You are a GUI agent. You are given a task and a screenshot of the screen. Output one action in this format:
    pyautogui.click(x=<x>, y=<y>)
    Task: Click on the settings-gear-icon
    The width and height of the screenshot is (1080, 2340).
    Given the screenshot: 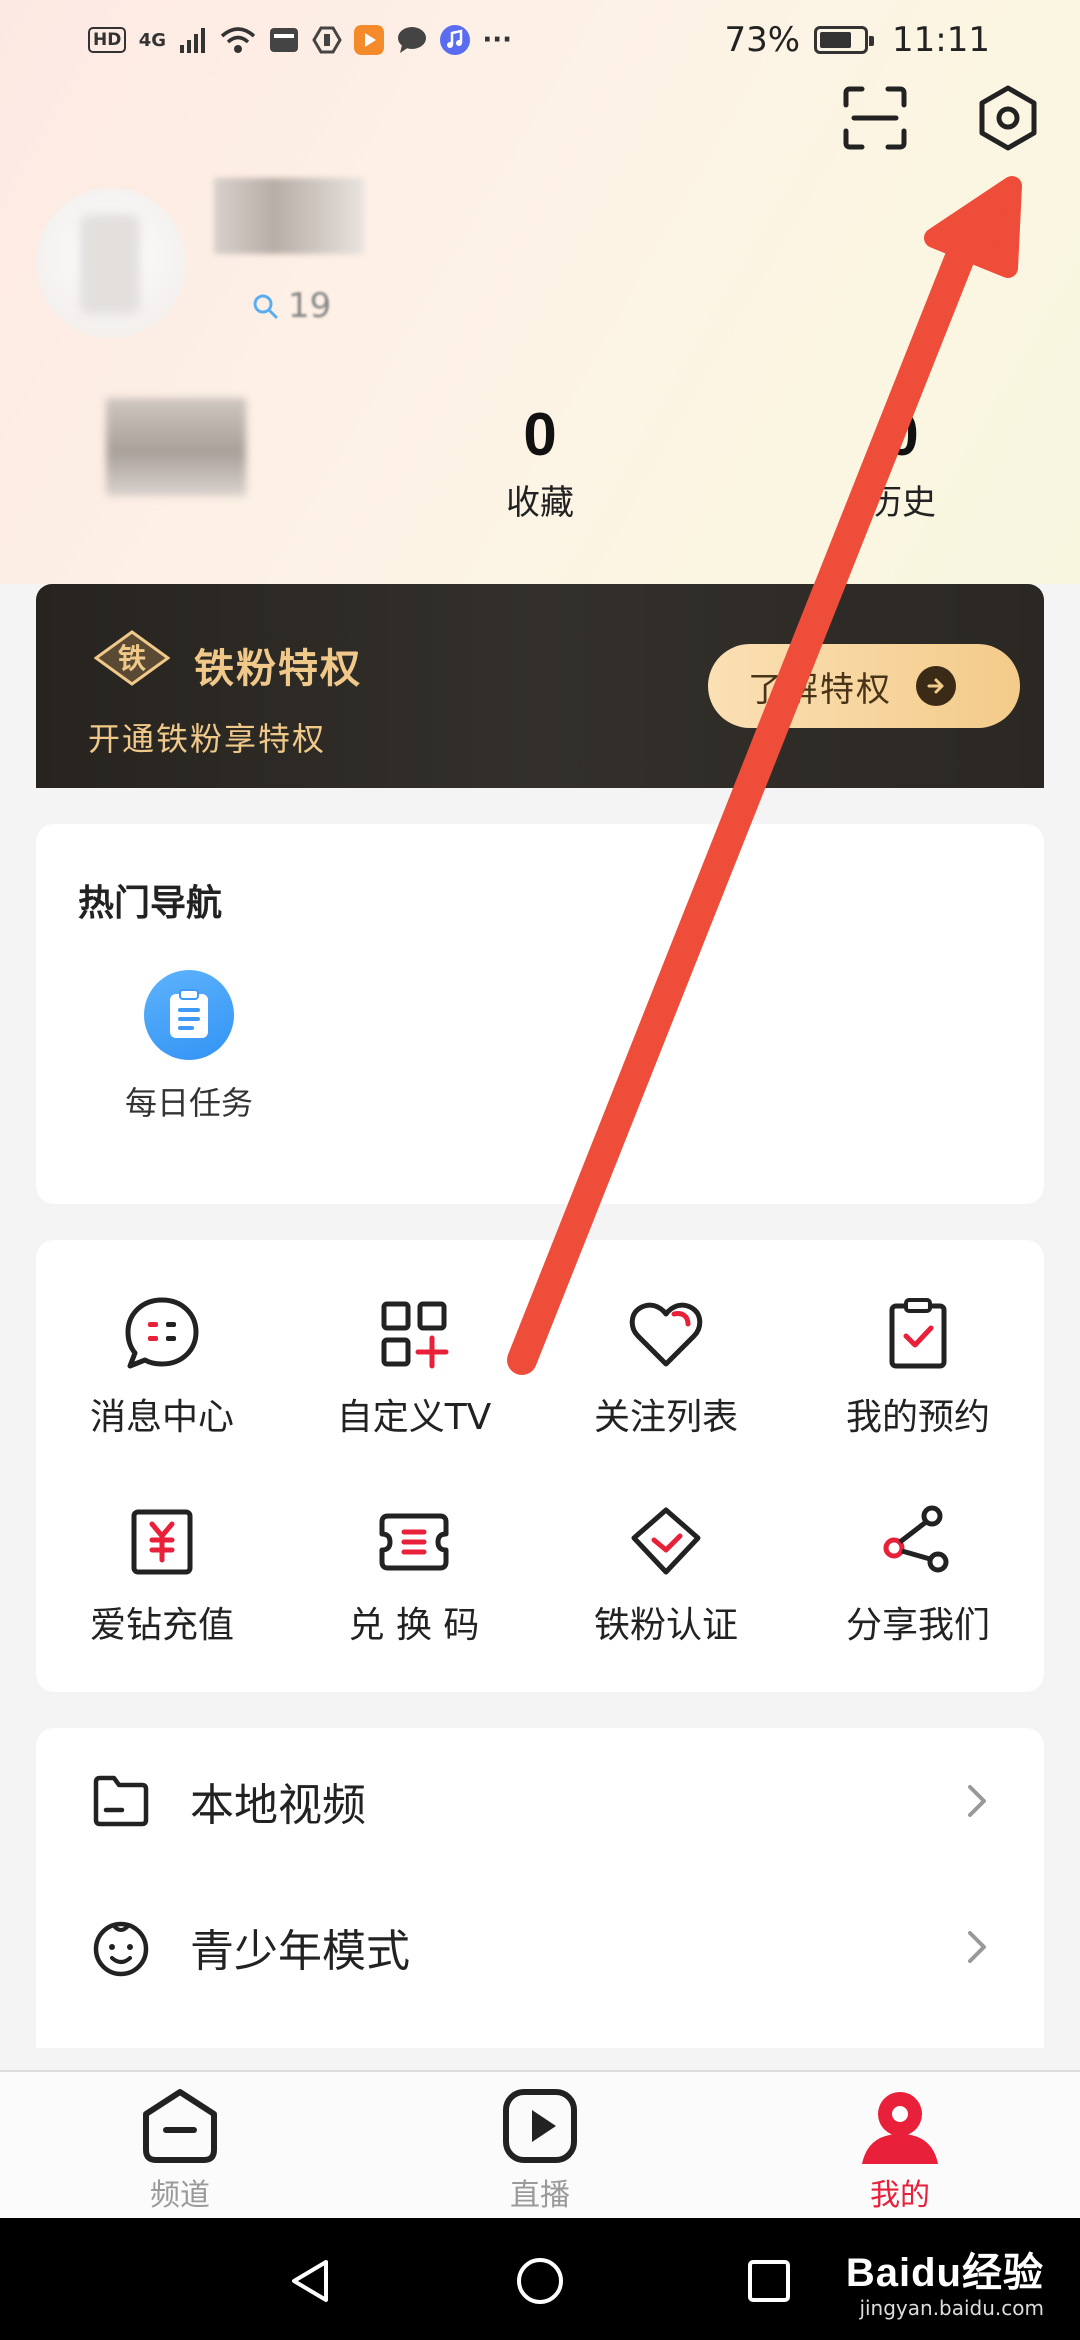 What is the action you would take?
    pyautogui.click(x=1008, y=118)
    